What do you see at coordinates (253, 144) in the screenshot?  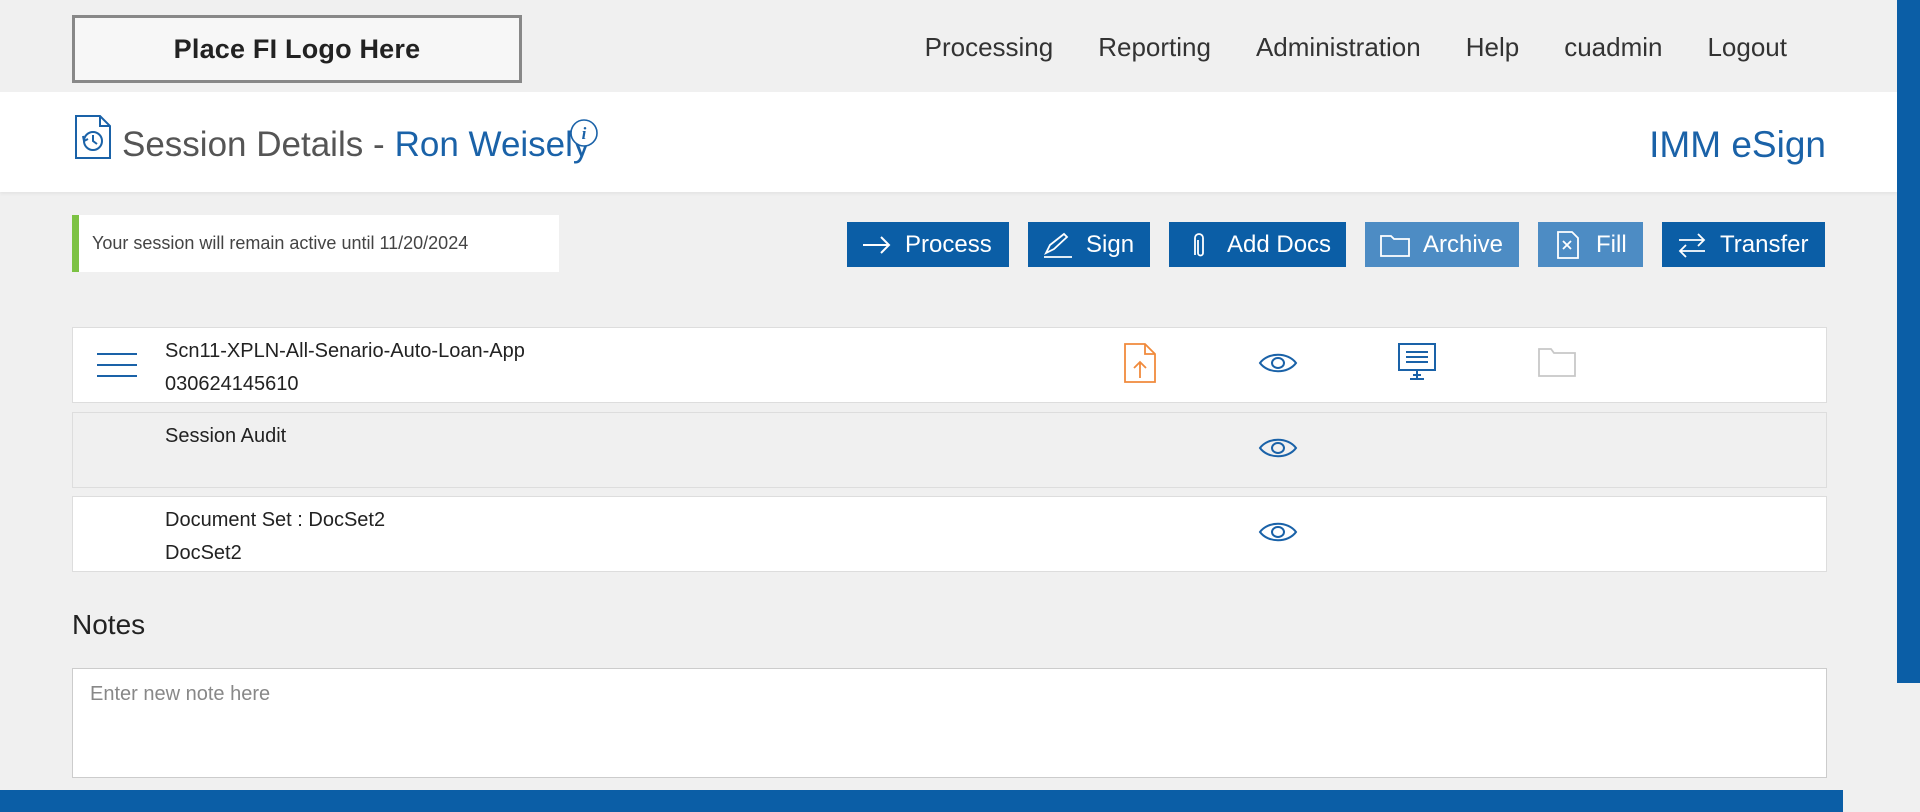 I see `page-title-label: Session Details -` at bounding box center [253, 144].